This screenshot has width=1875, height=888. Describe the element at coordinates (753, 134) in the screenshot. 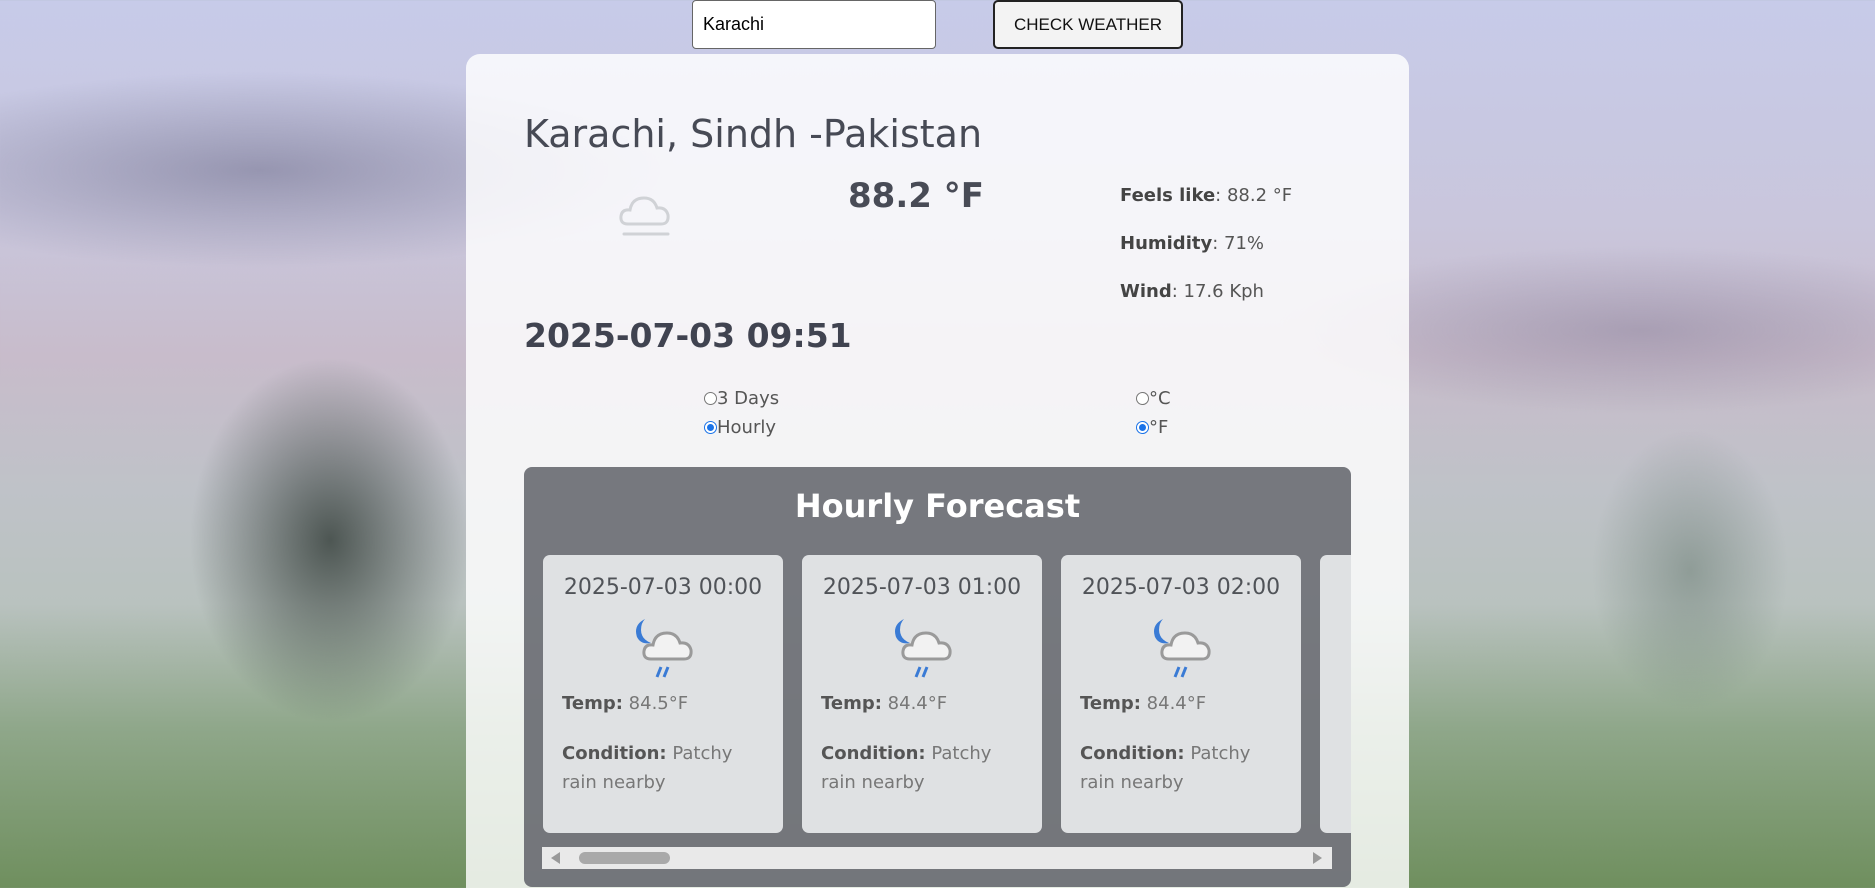

I see `location-title: Karachi, Sindh -Pakistan` at that location.